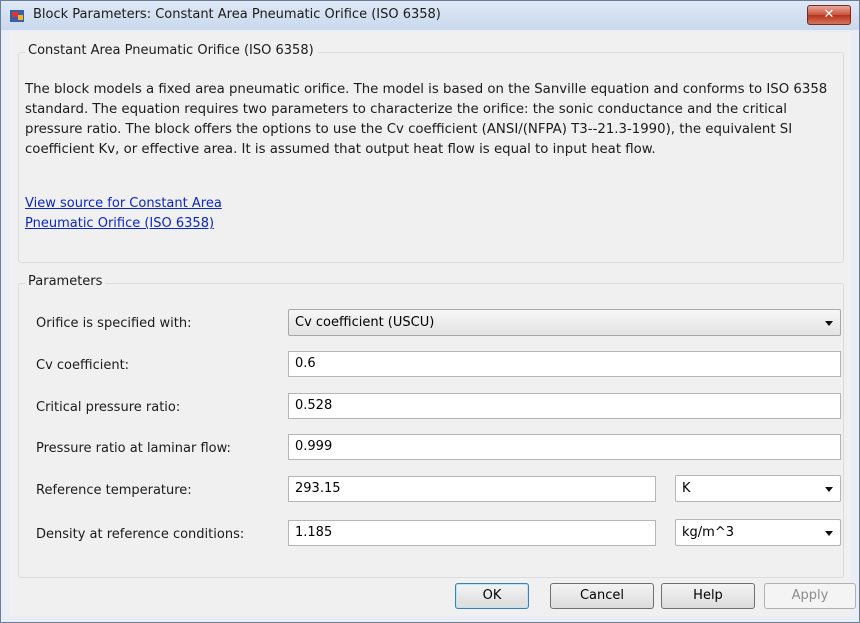 Image resolution: width=860 pixels, height=623 pixels. Describe the element at coordinates (365, 322) in the screenshot. I see `orifice-spec-value: Cv coefficient (USCU)` at that location.